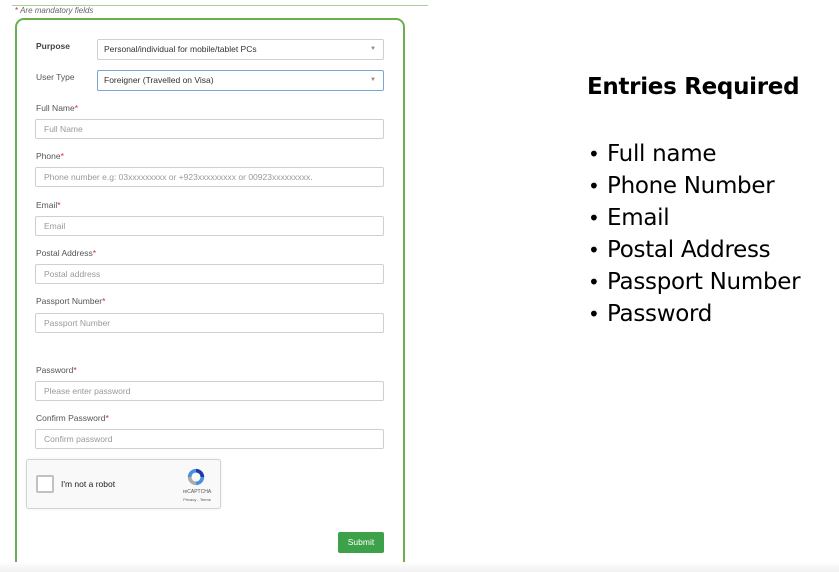 The height and width of the screenshot is (572, 839). I want to click on list-item: • Phone Number, so click(681, 186).